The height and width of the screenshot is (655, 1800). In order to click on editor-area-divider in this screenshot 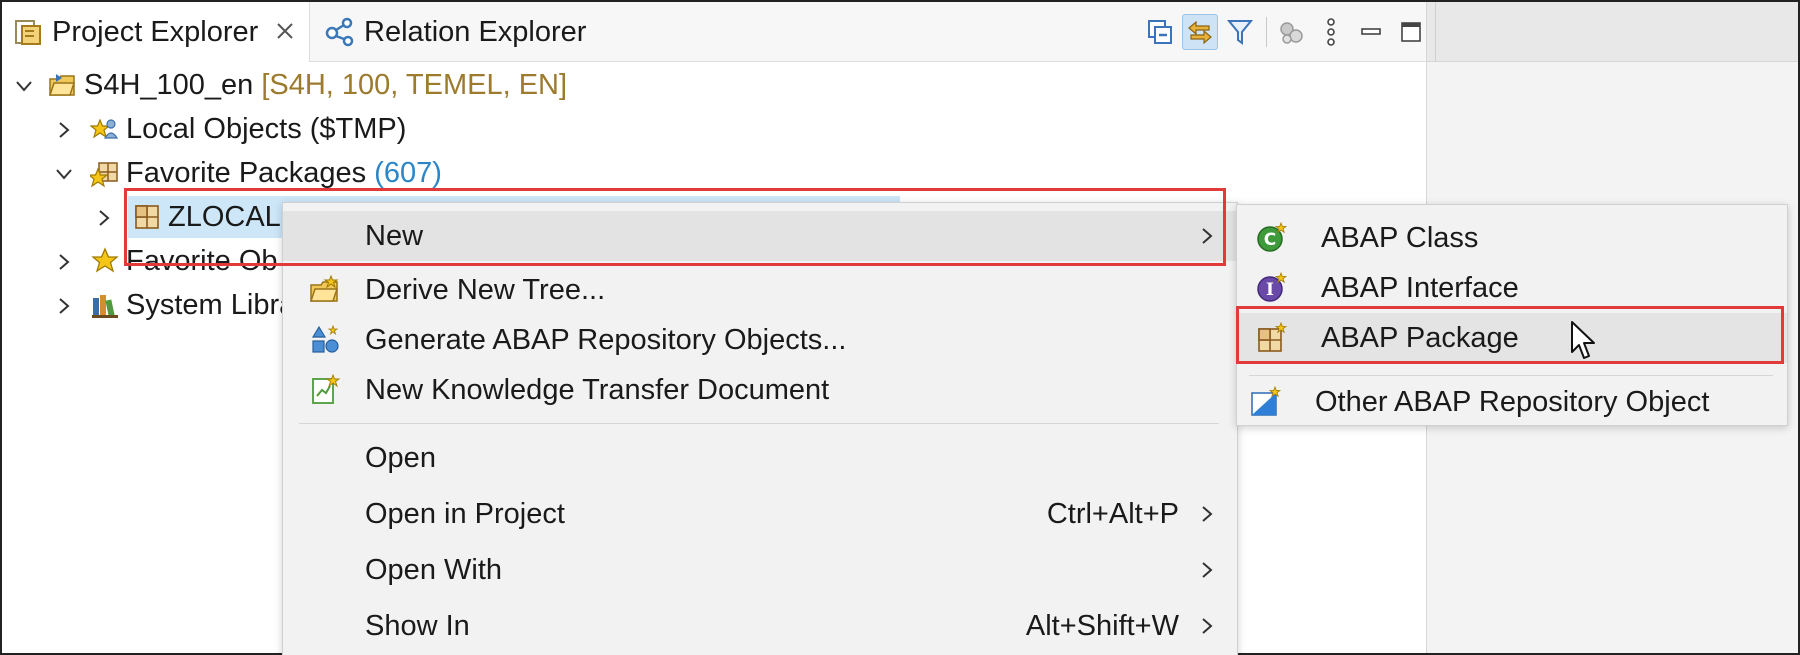, I will do `click(1435, 32)`.